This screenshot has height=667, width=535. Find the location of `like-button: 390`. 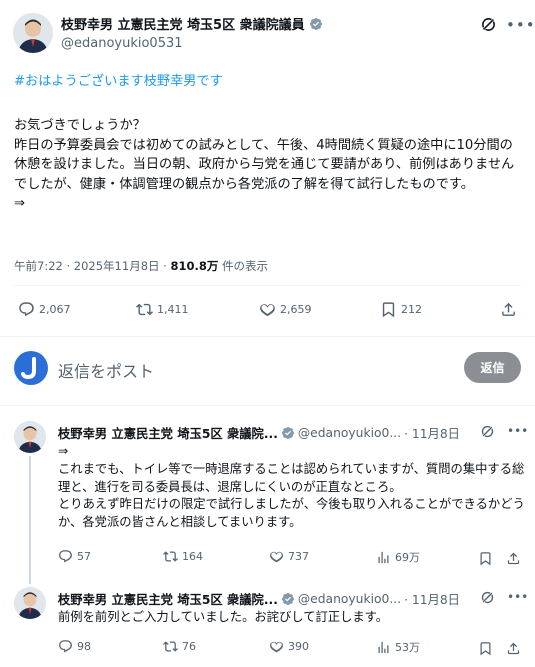

like-button: 390 is located at coordinates (289, 646).